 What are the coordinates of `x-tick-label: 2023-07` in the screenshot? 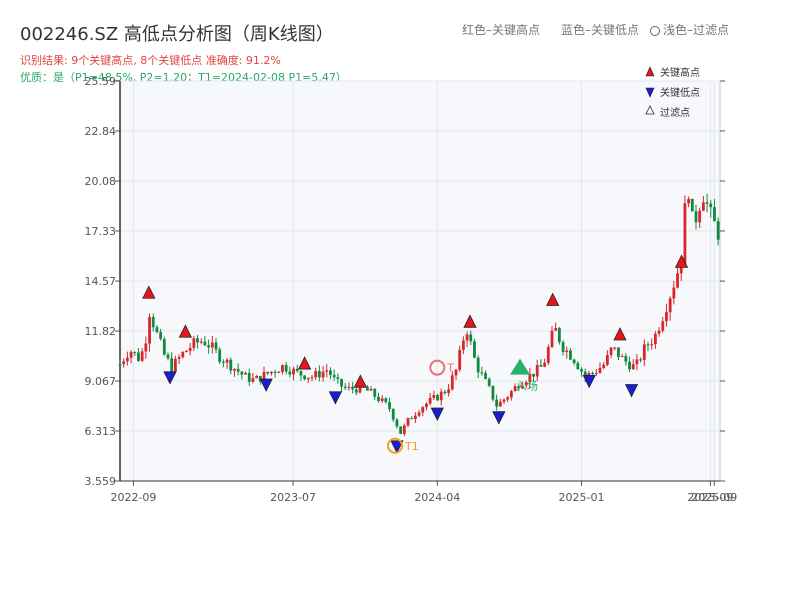 It's located at (293, 497).